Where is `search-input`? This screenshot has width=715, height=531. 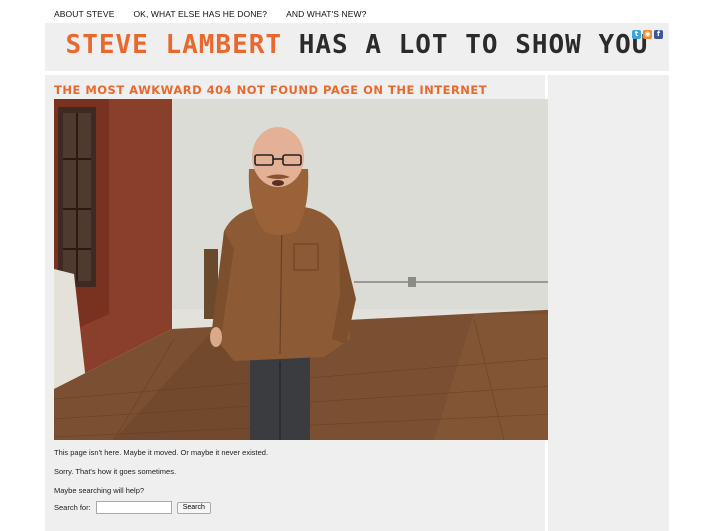 search-input is located at coordinates (133, 507).